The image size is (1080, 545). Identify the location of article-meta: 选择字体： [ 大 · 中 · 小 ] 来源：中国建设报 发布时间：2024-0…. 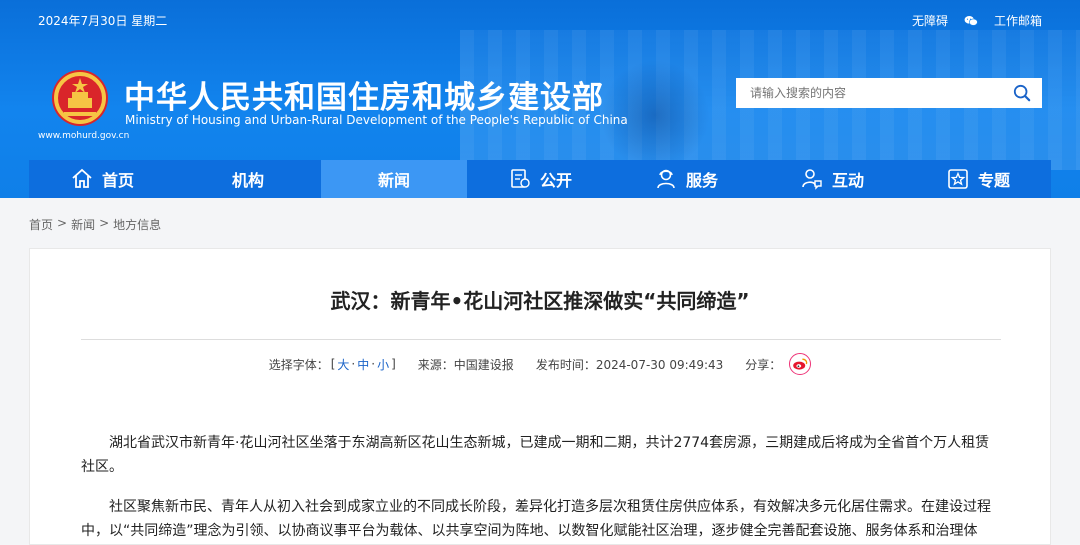
(540, 364).